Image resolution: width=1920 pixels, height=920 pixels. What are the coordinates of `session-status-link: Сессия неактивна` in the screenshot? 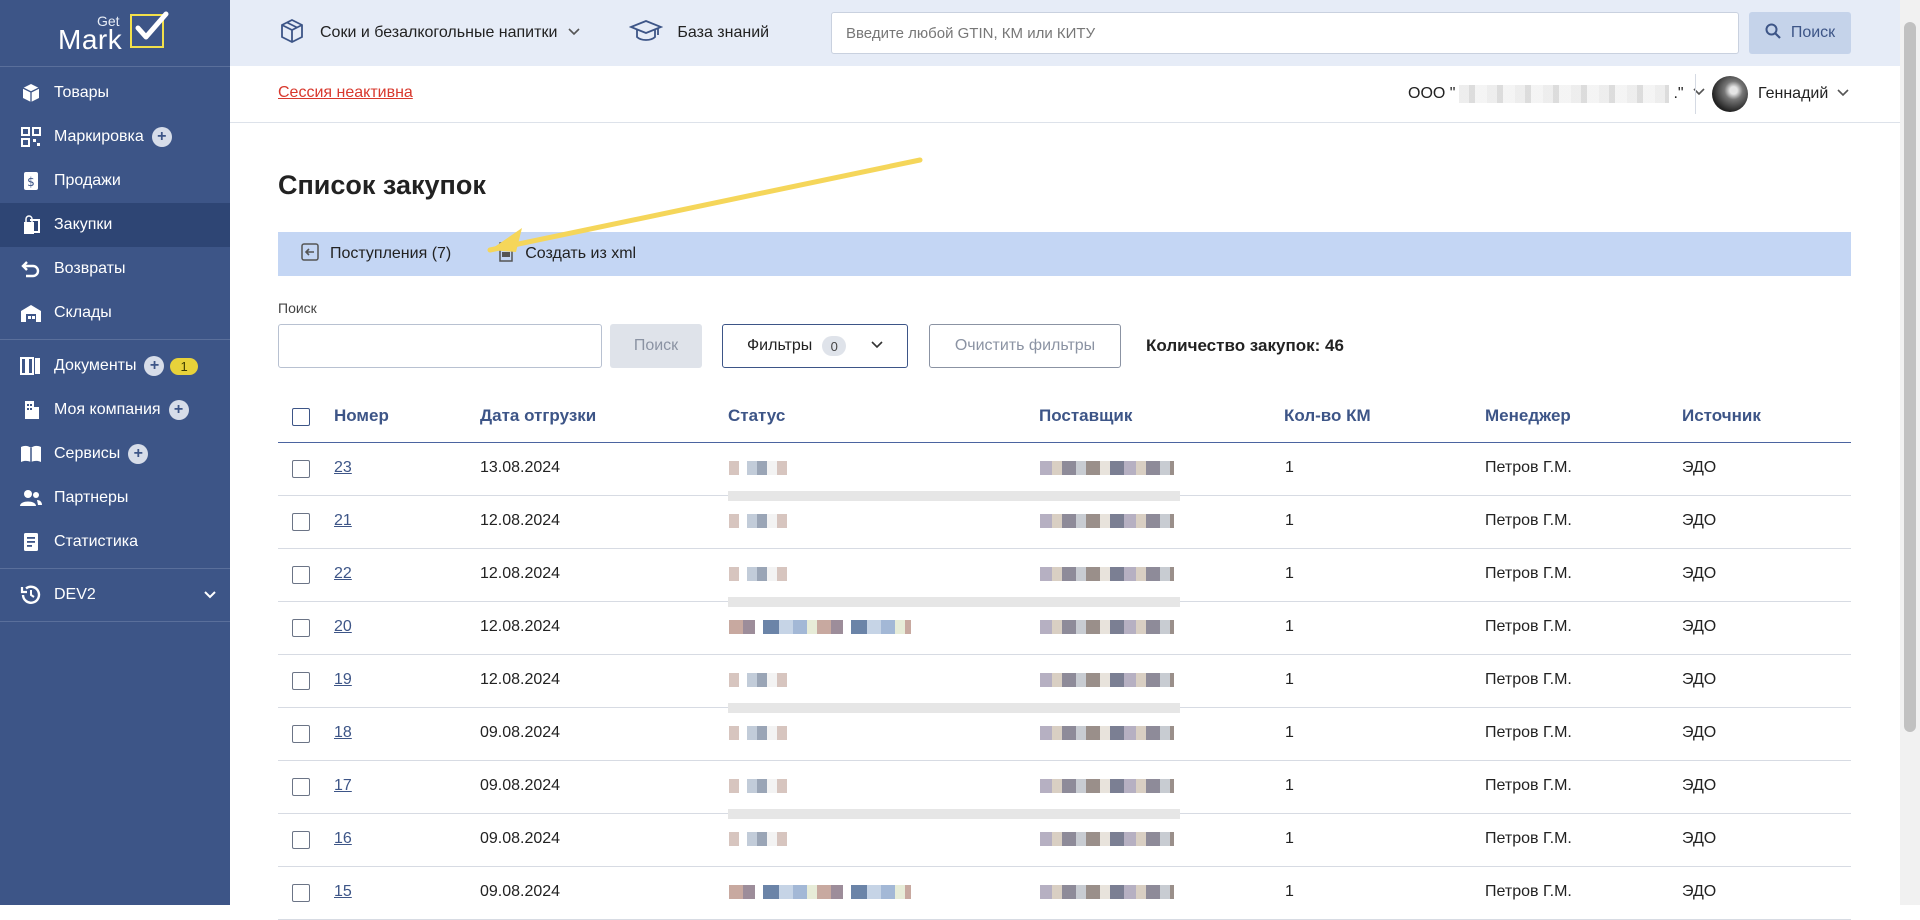 It's located at (345, 93).